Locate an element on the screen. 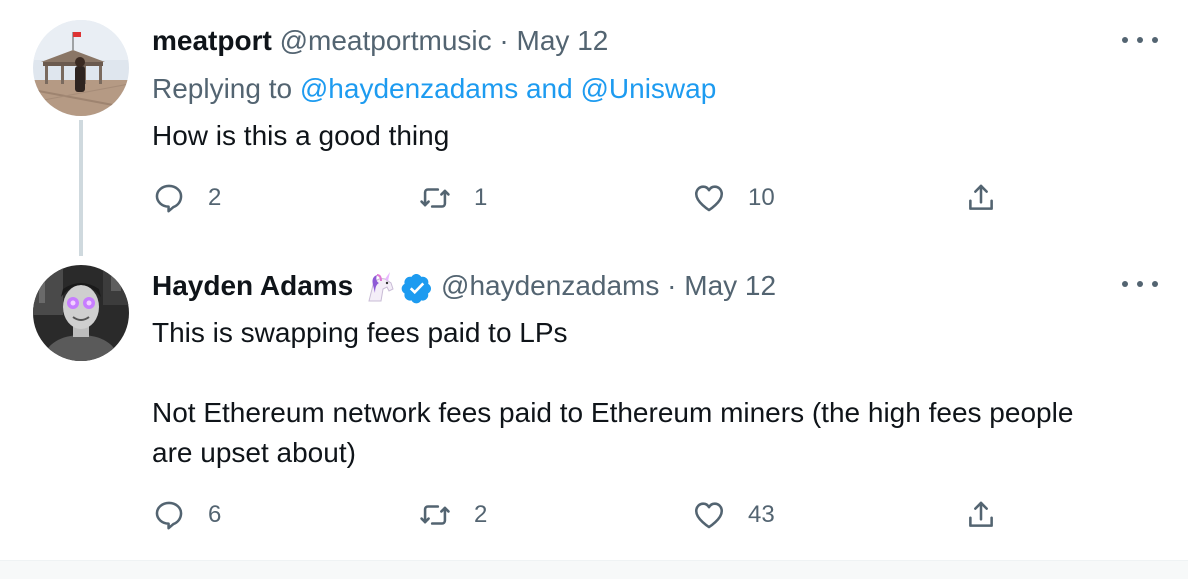  tweet-actions: 6 2 43 is located at coordinates (582, 515).